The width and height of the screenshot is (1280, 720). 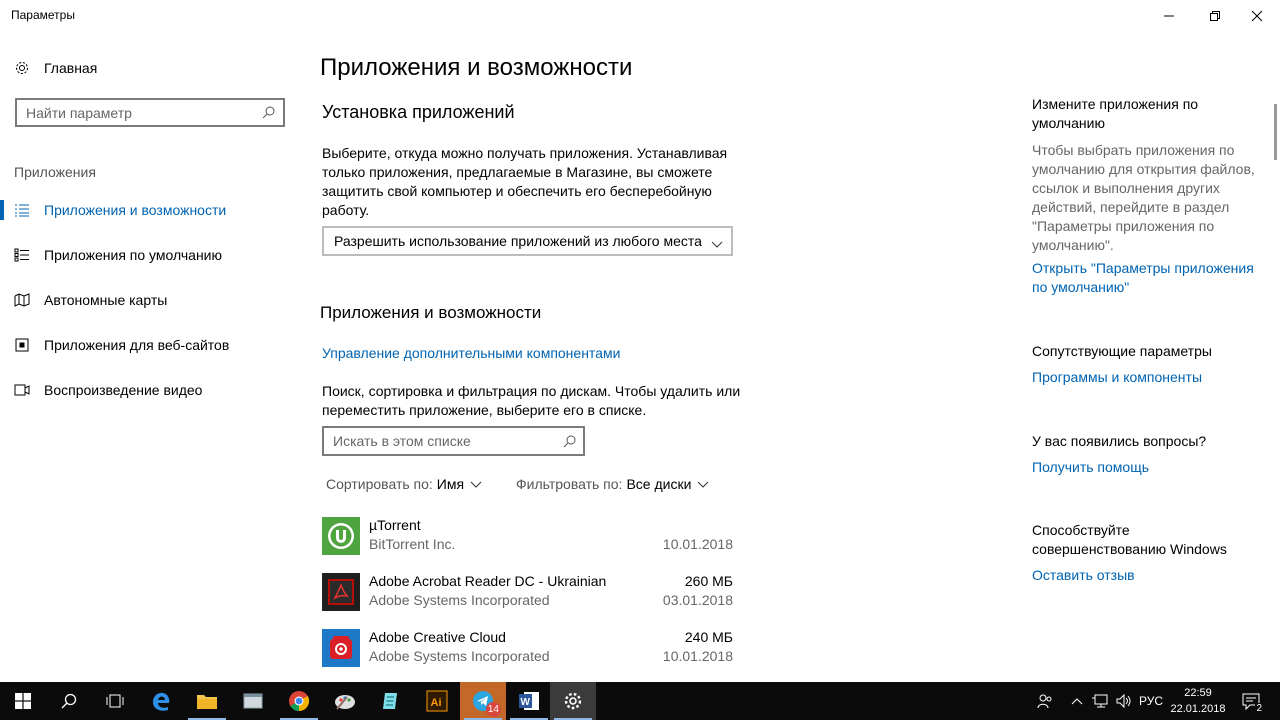 I want to click on install-apps-heading: Установка приложений, so click(x=418, y=112).